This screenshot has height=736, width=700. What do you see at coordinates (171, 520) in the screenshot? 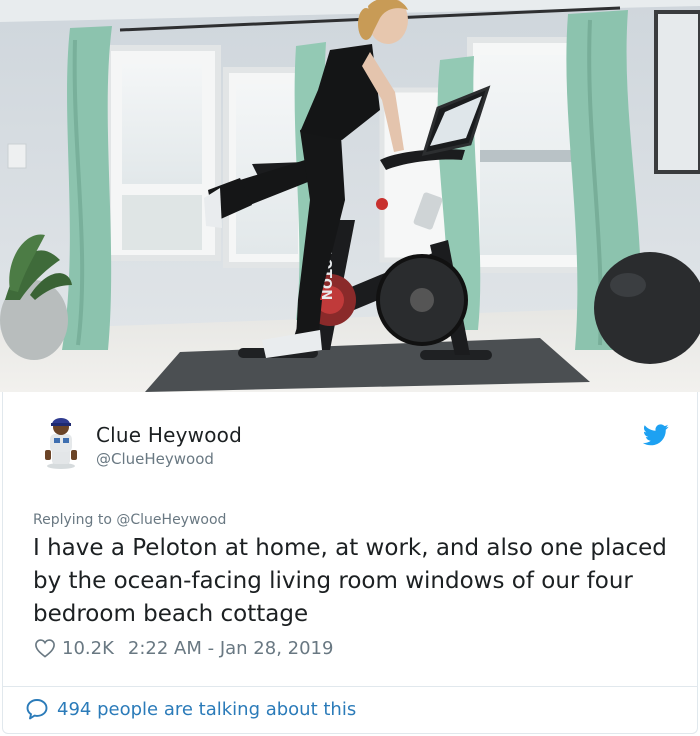
I see `replying-to-mention: @ClueHeywood` at bounding box center [171, 520].